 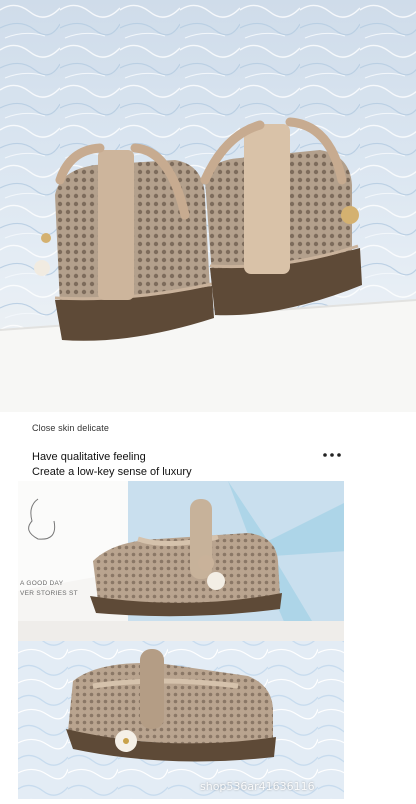 I want to click on box-print-line-1: A GOOD DAY, so click(x=42, y=583).